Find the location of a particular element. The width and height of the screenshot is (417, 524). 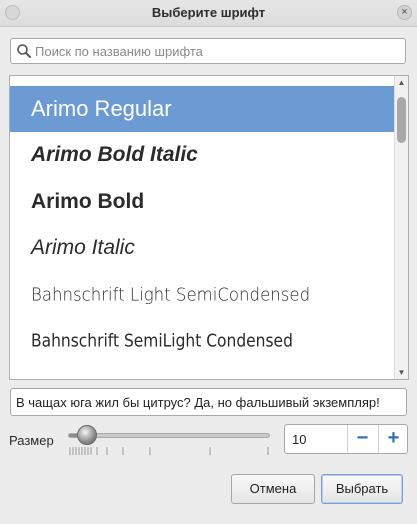

search-box is located at coordinates (208, 51).